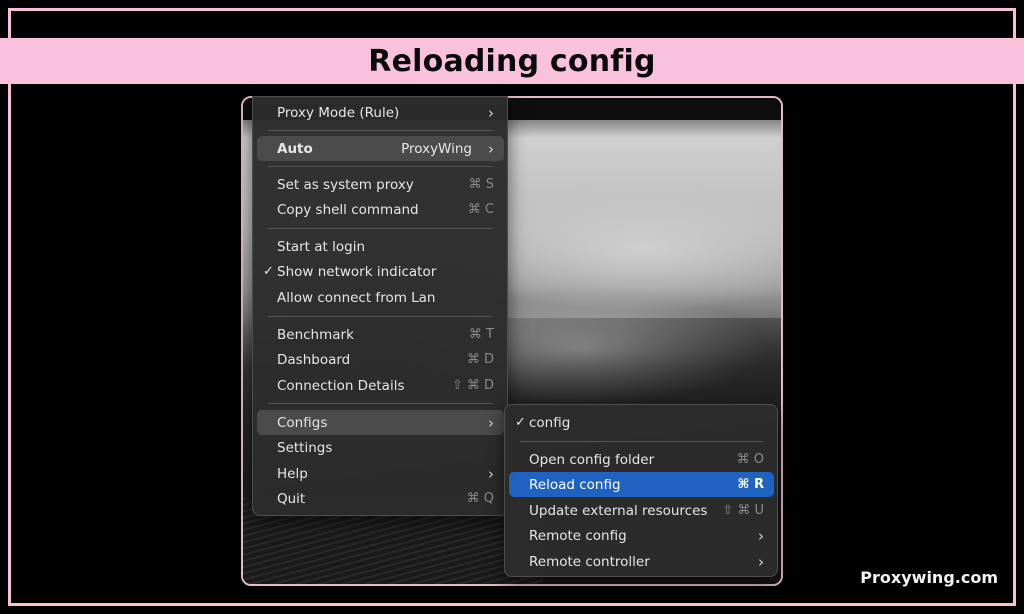 This screenshot has height=614, width=1024. Describe the element at coordinates (641, 422) in the screenshot. I see `submenu-item-config: ✓ config` at that location.